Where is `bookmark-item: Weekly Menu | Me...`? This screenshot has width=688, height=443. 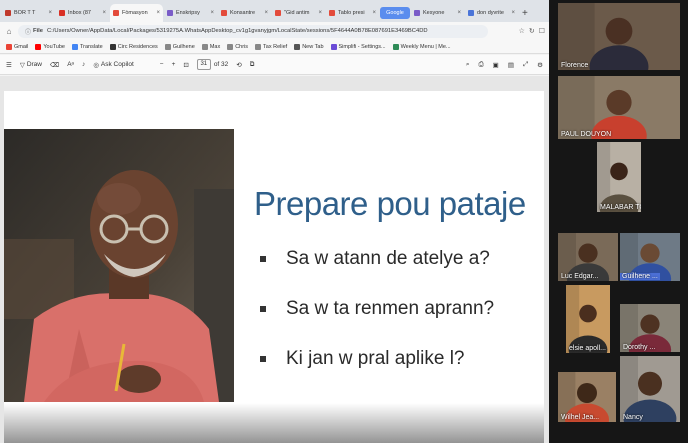 bookmark-item: Weekly Menu | Me... is located at coordinates (421, 46).